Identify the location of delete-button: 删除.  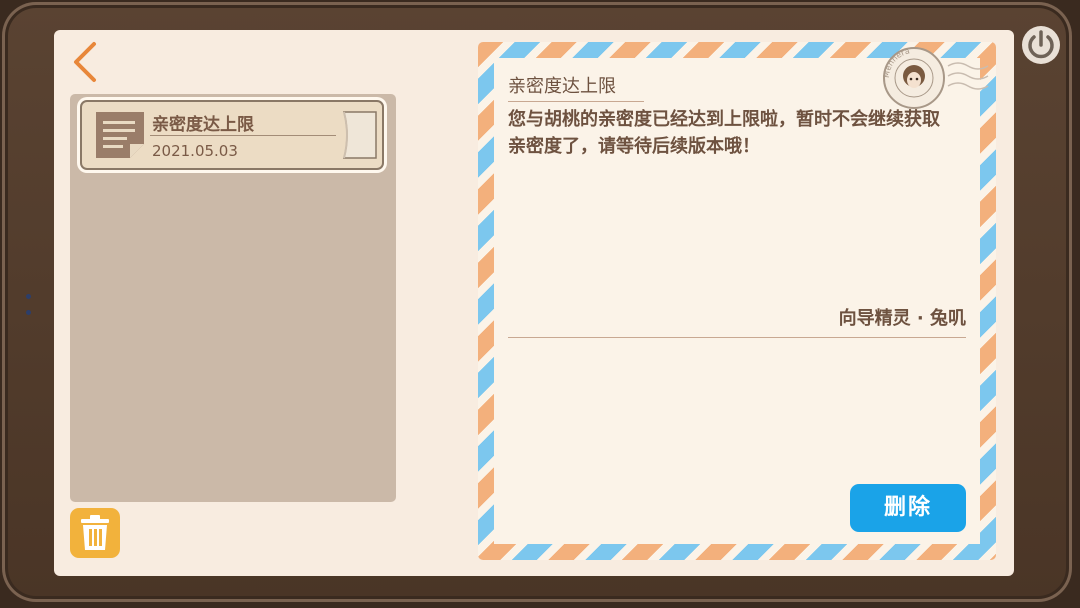
(908, 508).